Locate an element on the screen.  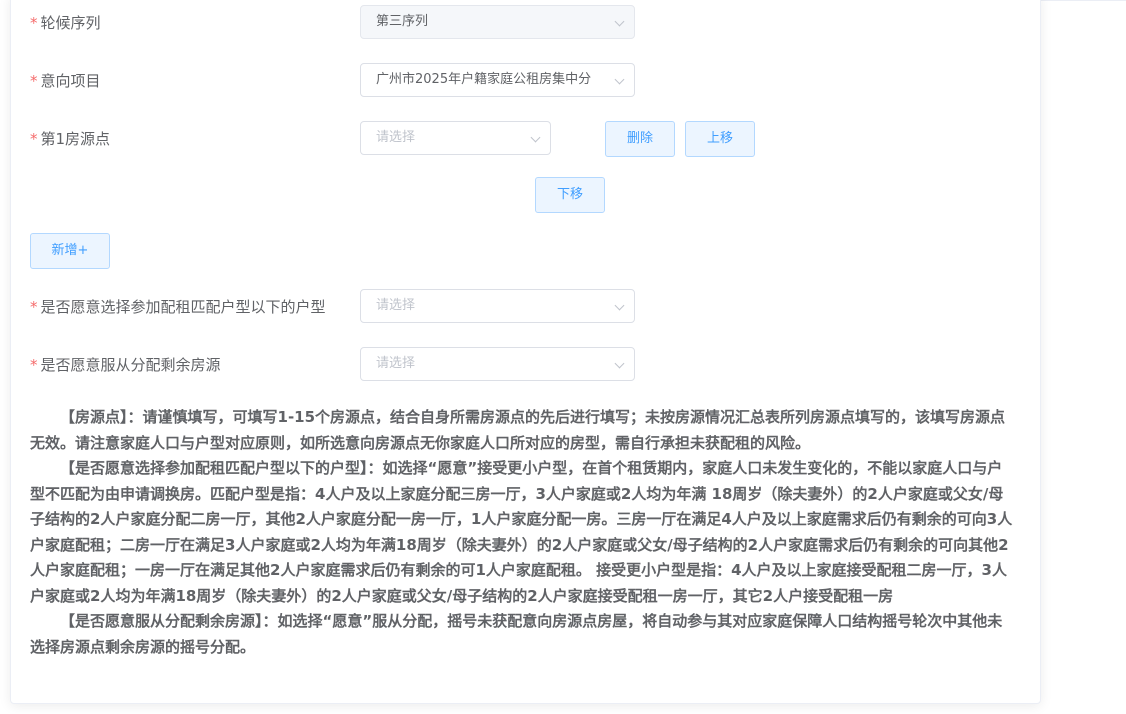
divider is located at coordinates (1083, 0).